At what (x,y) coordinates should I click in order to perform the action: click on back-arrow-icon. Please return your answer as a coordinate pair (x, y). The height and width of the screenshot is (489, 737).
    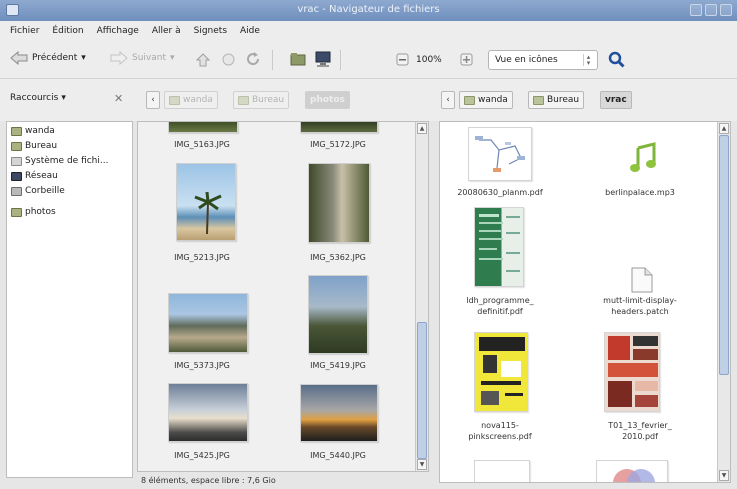
    Looking at the image, I should click on (19, 58).